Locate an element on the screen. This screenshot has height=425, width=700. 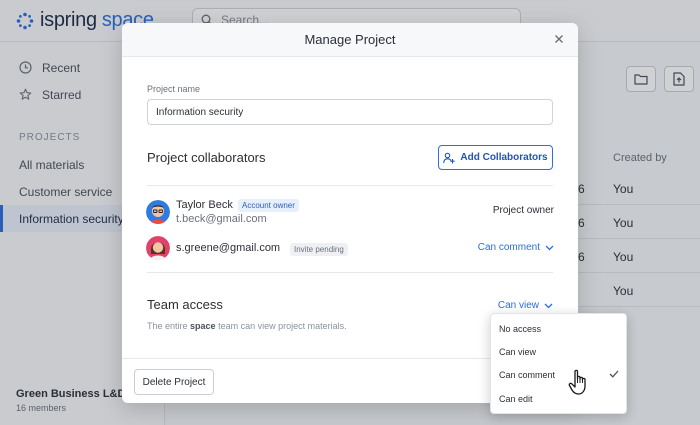
menu-item-can-view: Can view is located at coordinates (517, 352).